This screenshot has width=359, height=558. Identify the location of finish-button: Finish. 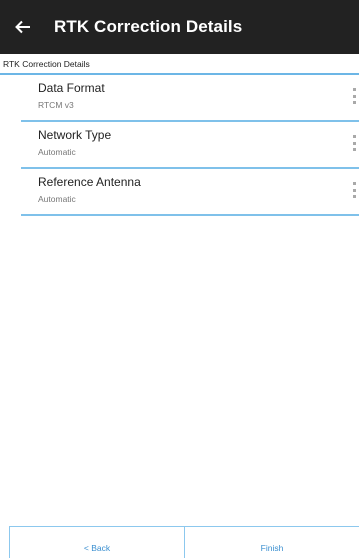
(271, 542).